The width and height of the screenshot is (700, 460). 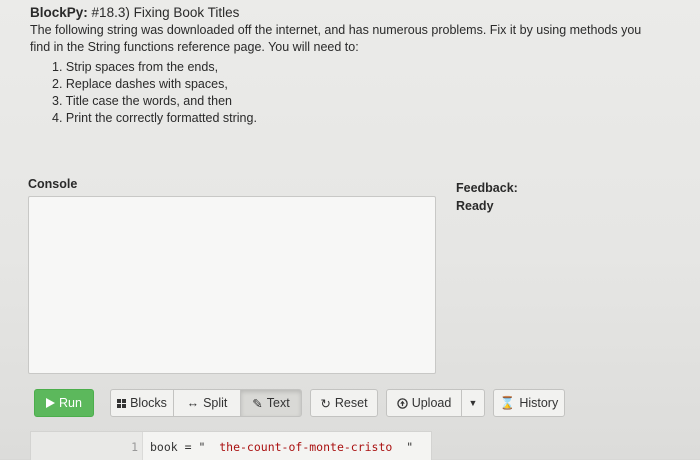 What do you see at coordinates (53, 184) in the screenshot?
I see `console-label: Console` at bounding box center [53, 184].